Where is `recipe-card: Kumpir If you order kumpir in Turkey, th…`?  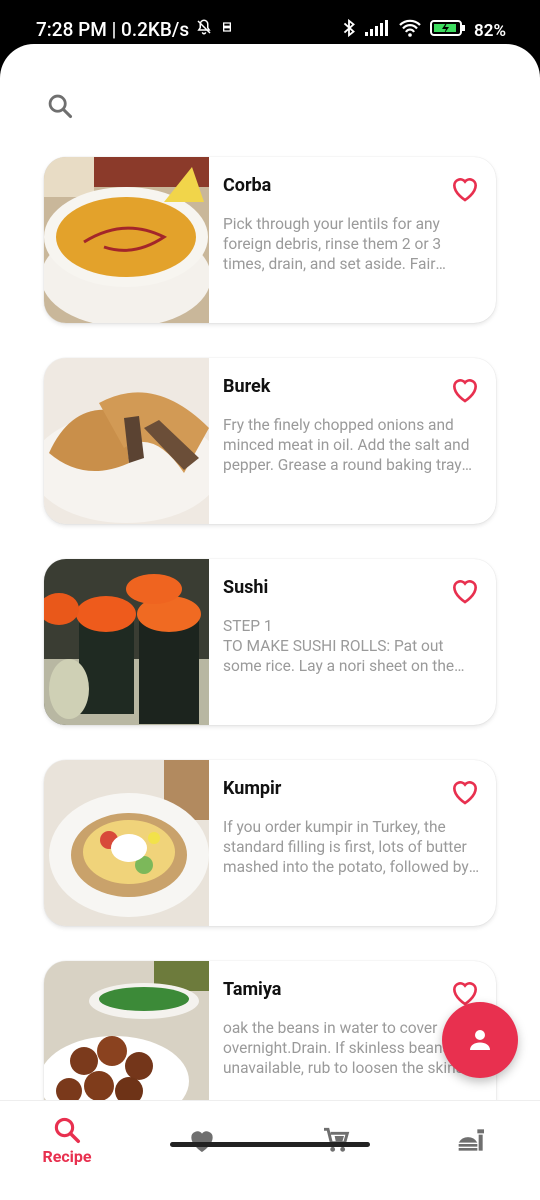 recipe-card: Kumpir If you order kumpir in Turkey, th… is located at coordinates (270, 843).